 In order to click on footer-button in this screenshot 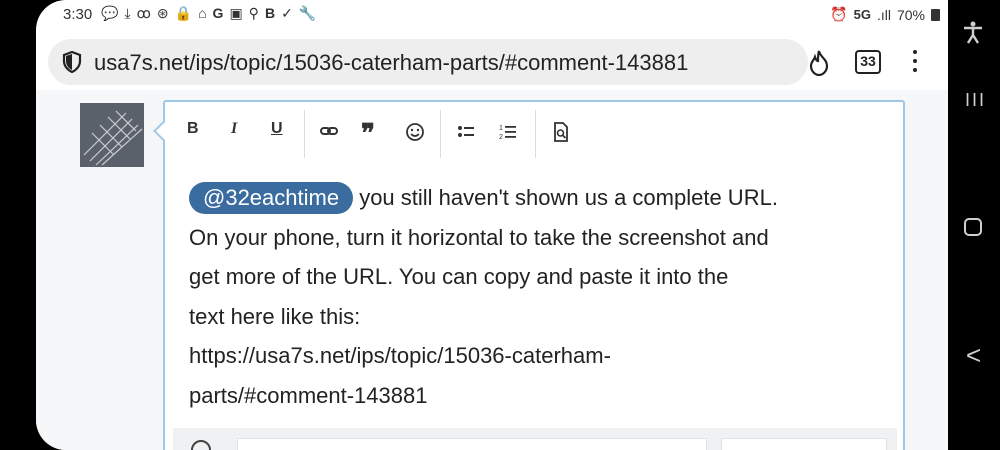, I will do `click(804, 444)`.